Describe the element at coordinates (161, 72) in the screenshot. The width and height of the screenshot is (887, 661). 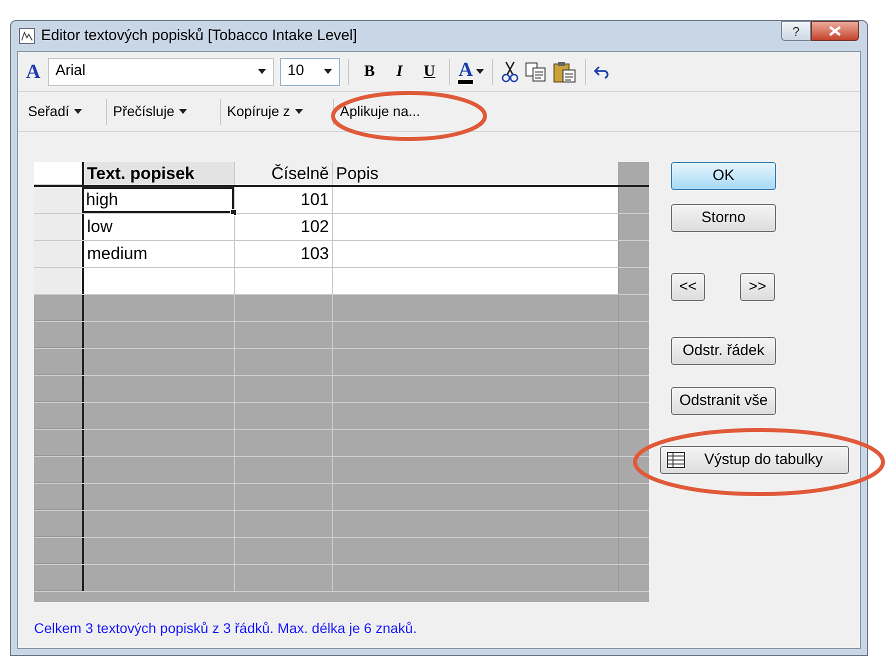
I see `font-dropdown: Arial` at that location.